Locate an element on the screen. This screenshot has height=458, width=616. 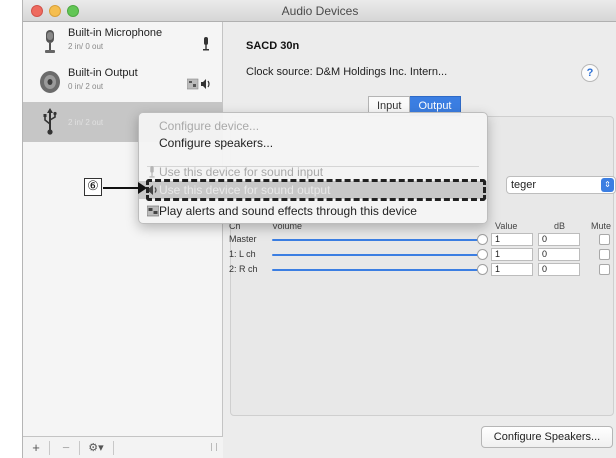
channel-row-master: Master 1 0 is located at coordinates (420, 240).